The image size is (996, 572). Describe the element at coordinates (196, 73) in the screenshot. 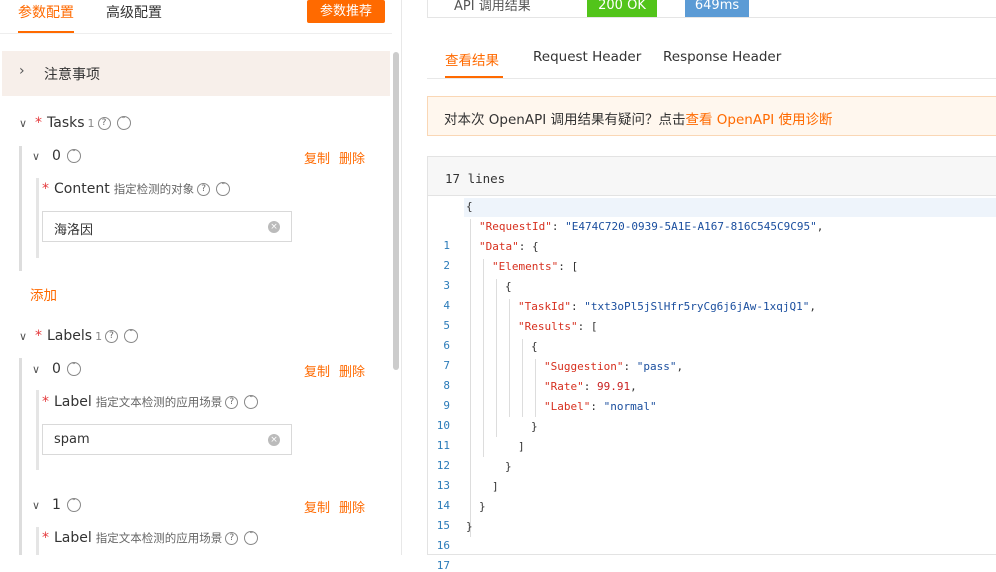

I see `notice-section: › 注意事项` at that location.